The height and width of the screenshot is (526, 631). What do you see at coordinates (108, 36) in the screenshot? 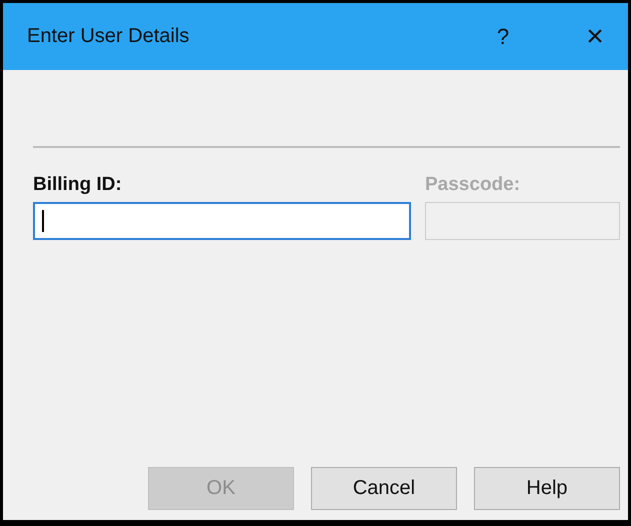
I see `window-title: Enter User Details` at bounding box center [108, 36].